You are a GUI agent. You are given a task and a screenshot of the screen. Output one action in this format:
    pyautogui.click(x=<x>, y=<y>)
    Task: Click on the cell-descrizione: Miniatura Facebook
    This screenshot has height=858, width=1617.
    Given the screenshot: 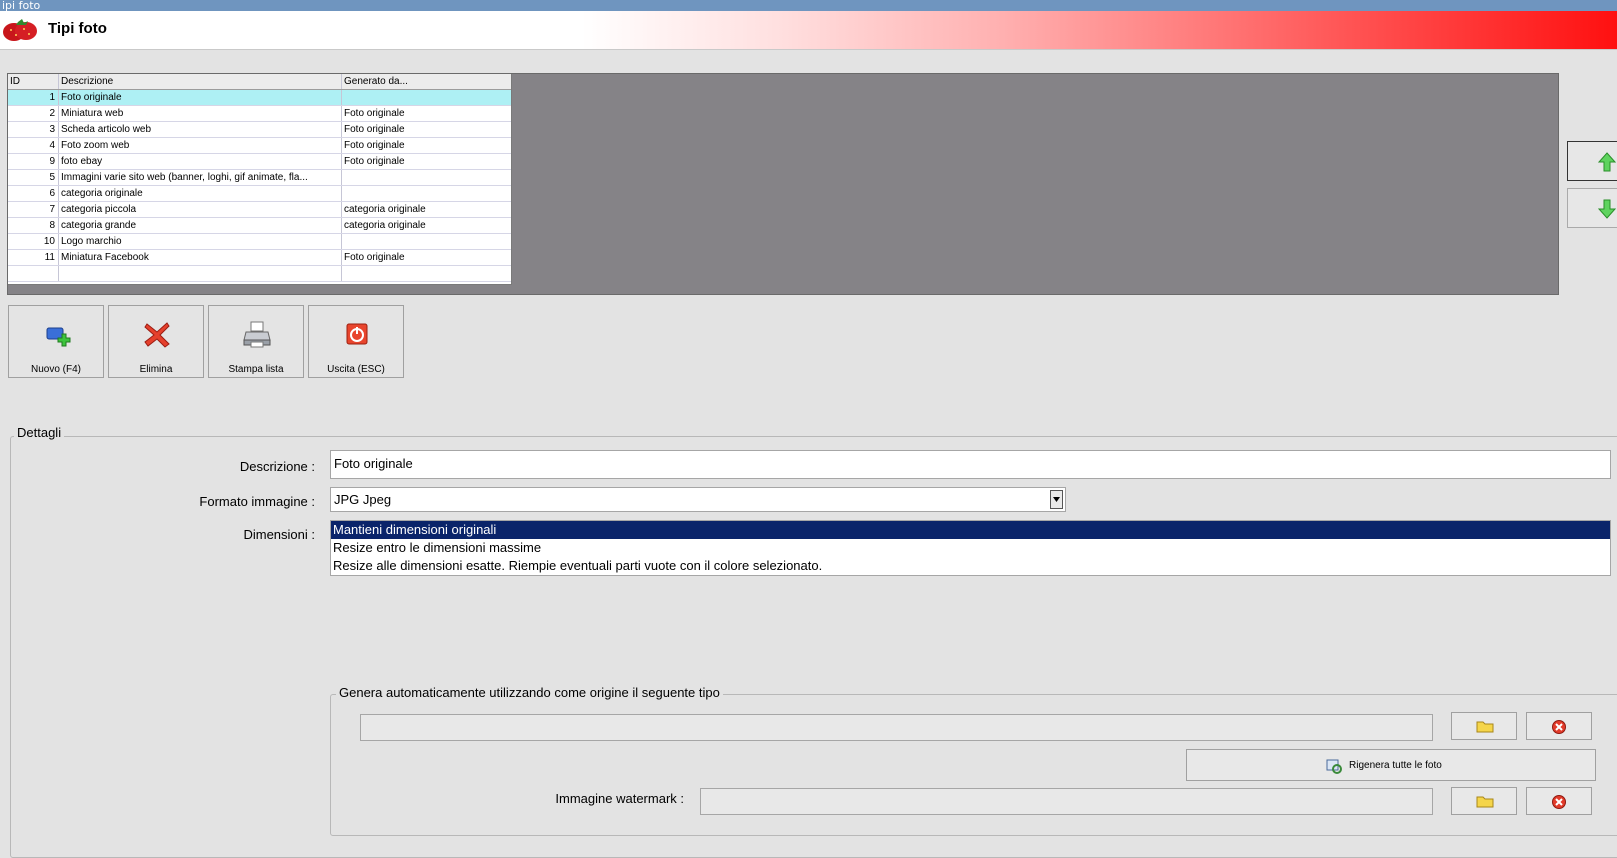 What is the action you would take?
    pyautogui.click(x=200, y=257)
    